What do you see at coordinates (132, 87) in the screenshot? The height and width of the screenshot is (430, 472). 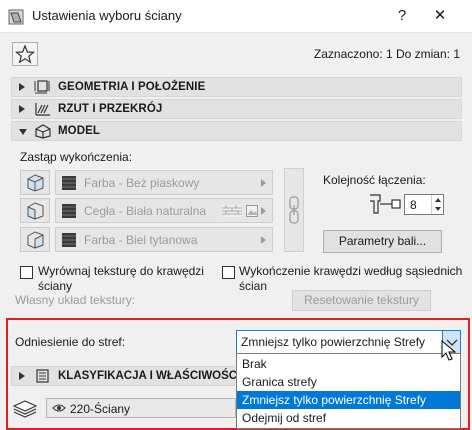 I see `section-geometry-label: GEOMETRIA I POŁOŻENIE` at bounding box center [132, 87].